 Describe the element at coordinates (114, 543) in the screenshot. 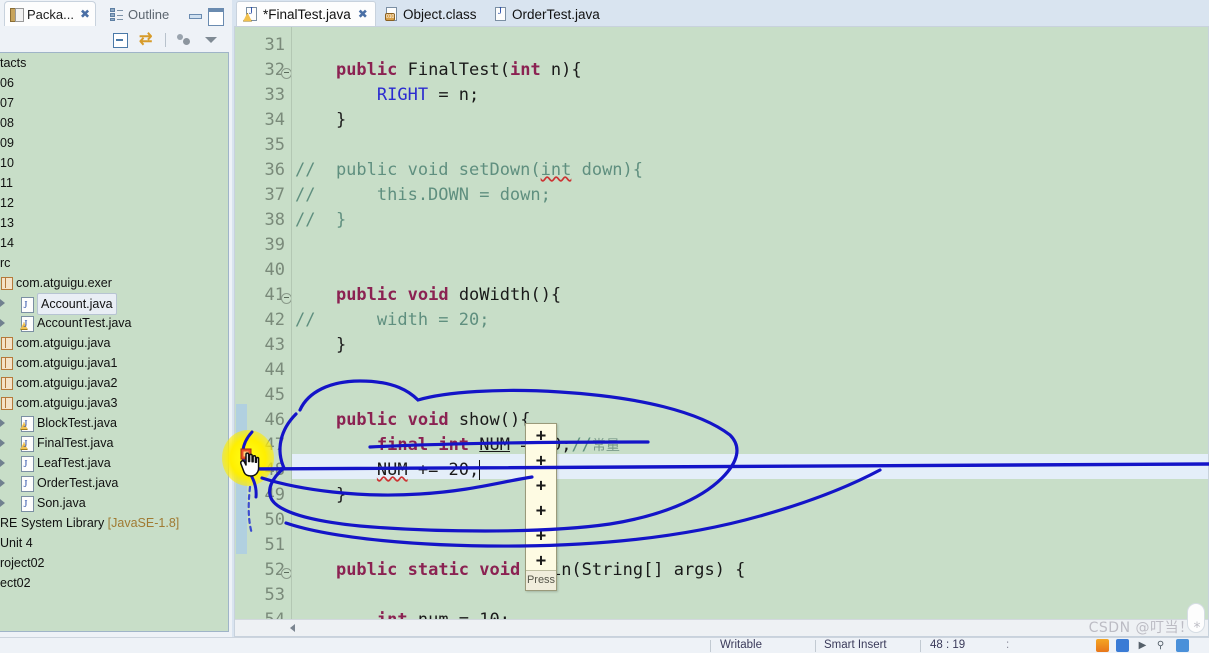

I see `tree-item: Unit 4` at that location.